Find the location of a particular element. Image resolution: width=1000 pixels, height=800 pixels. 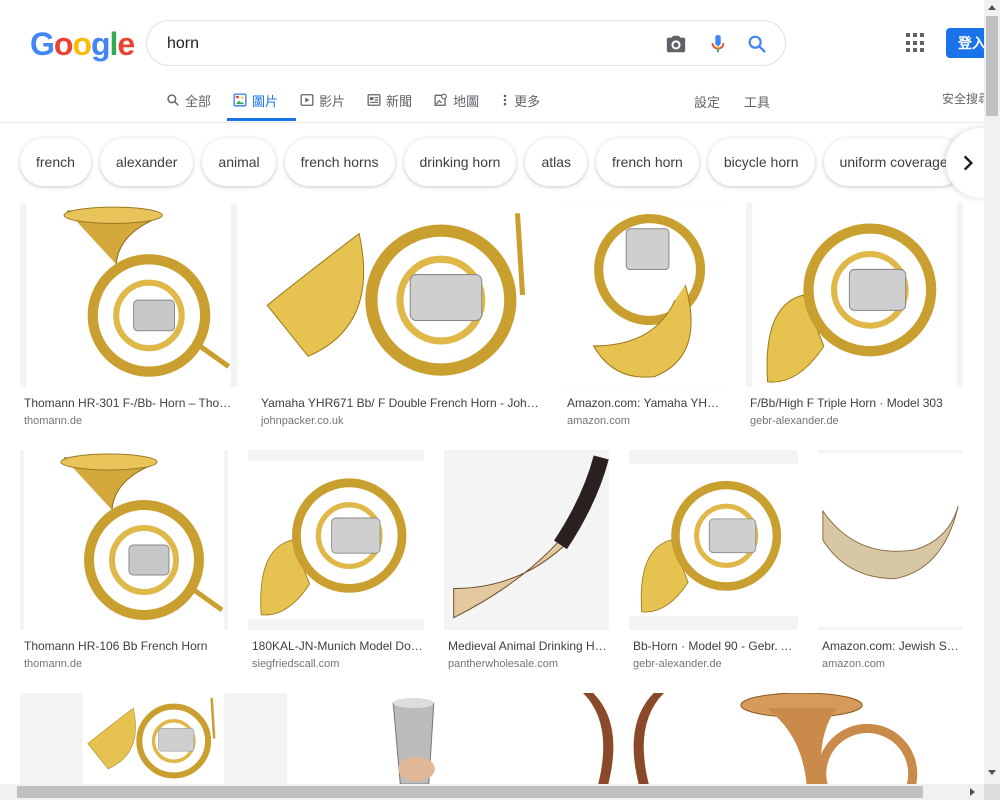

image-result: Amazon.com: Yamaha YHR-314II amazon.com is located at coordinates (644, 315).